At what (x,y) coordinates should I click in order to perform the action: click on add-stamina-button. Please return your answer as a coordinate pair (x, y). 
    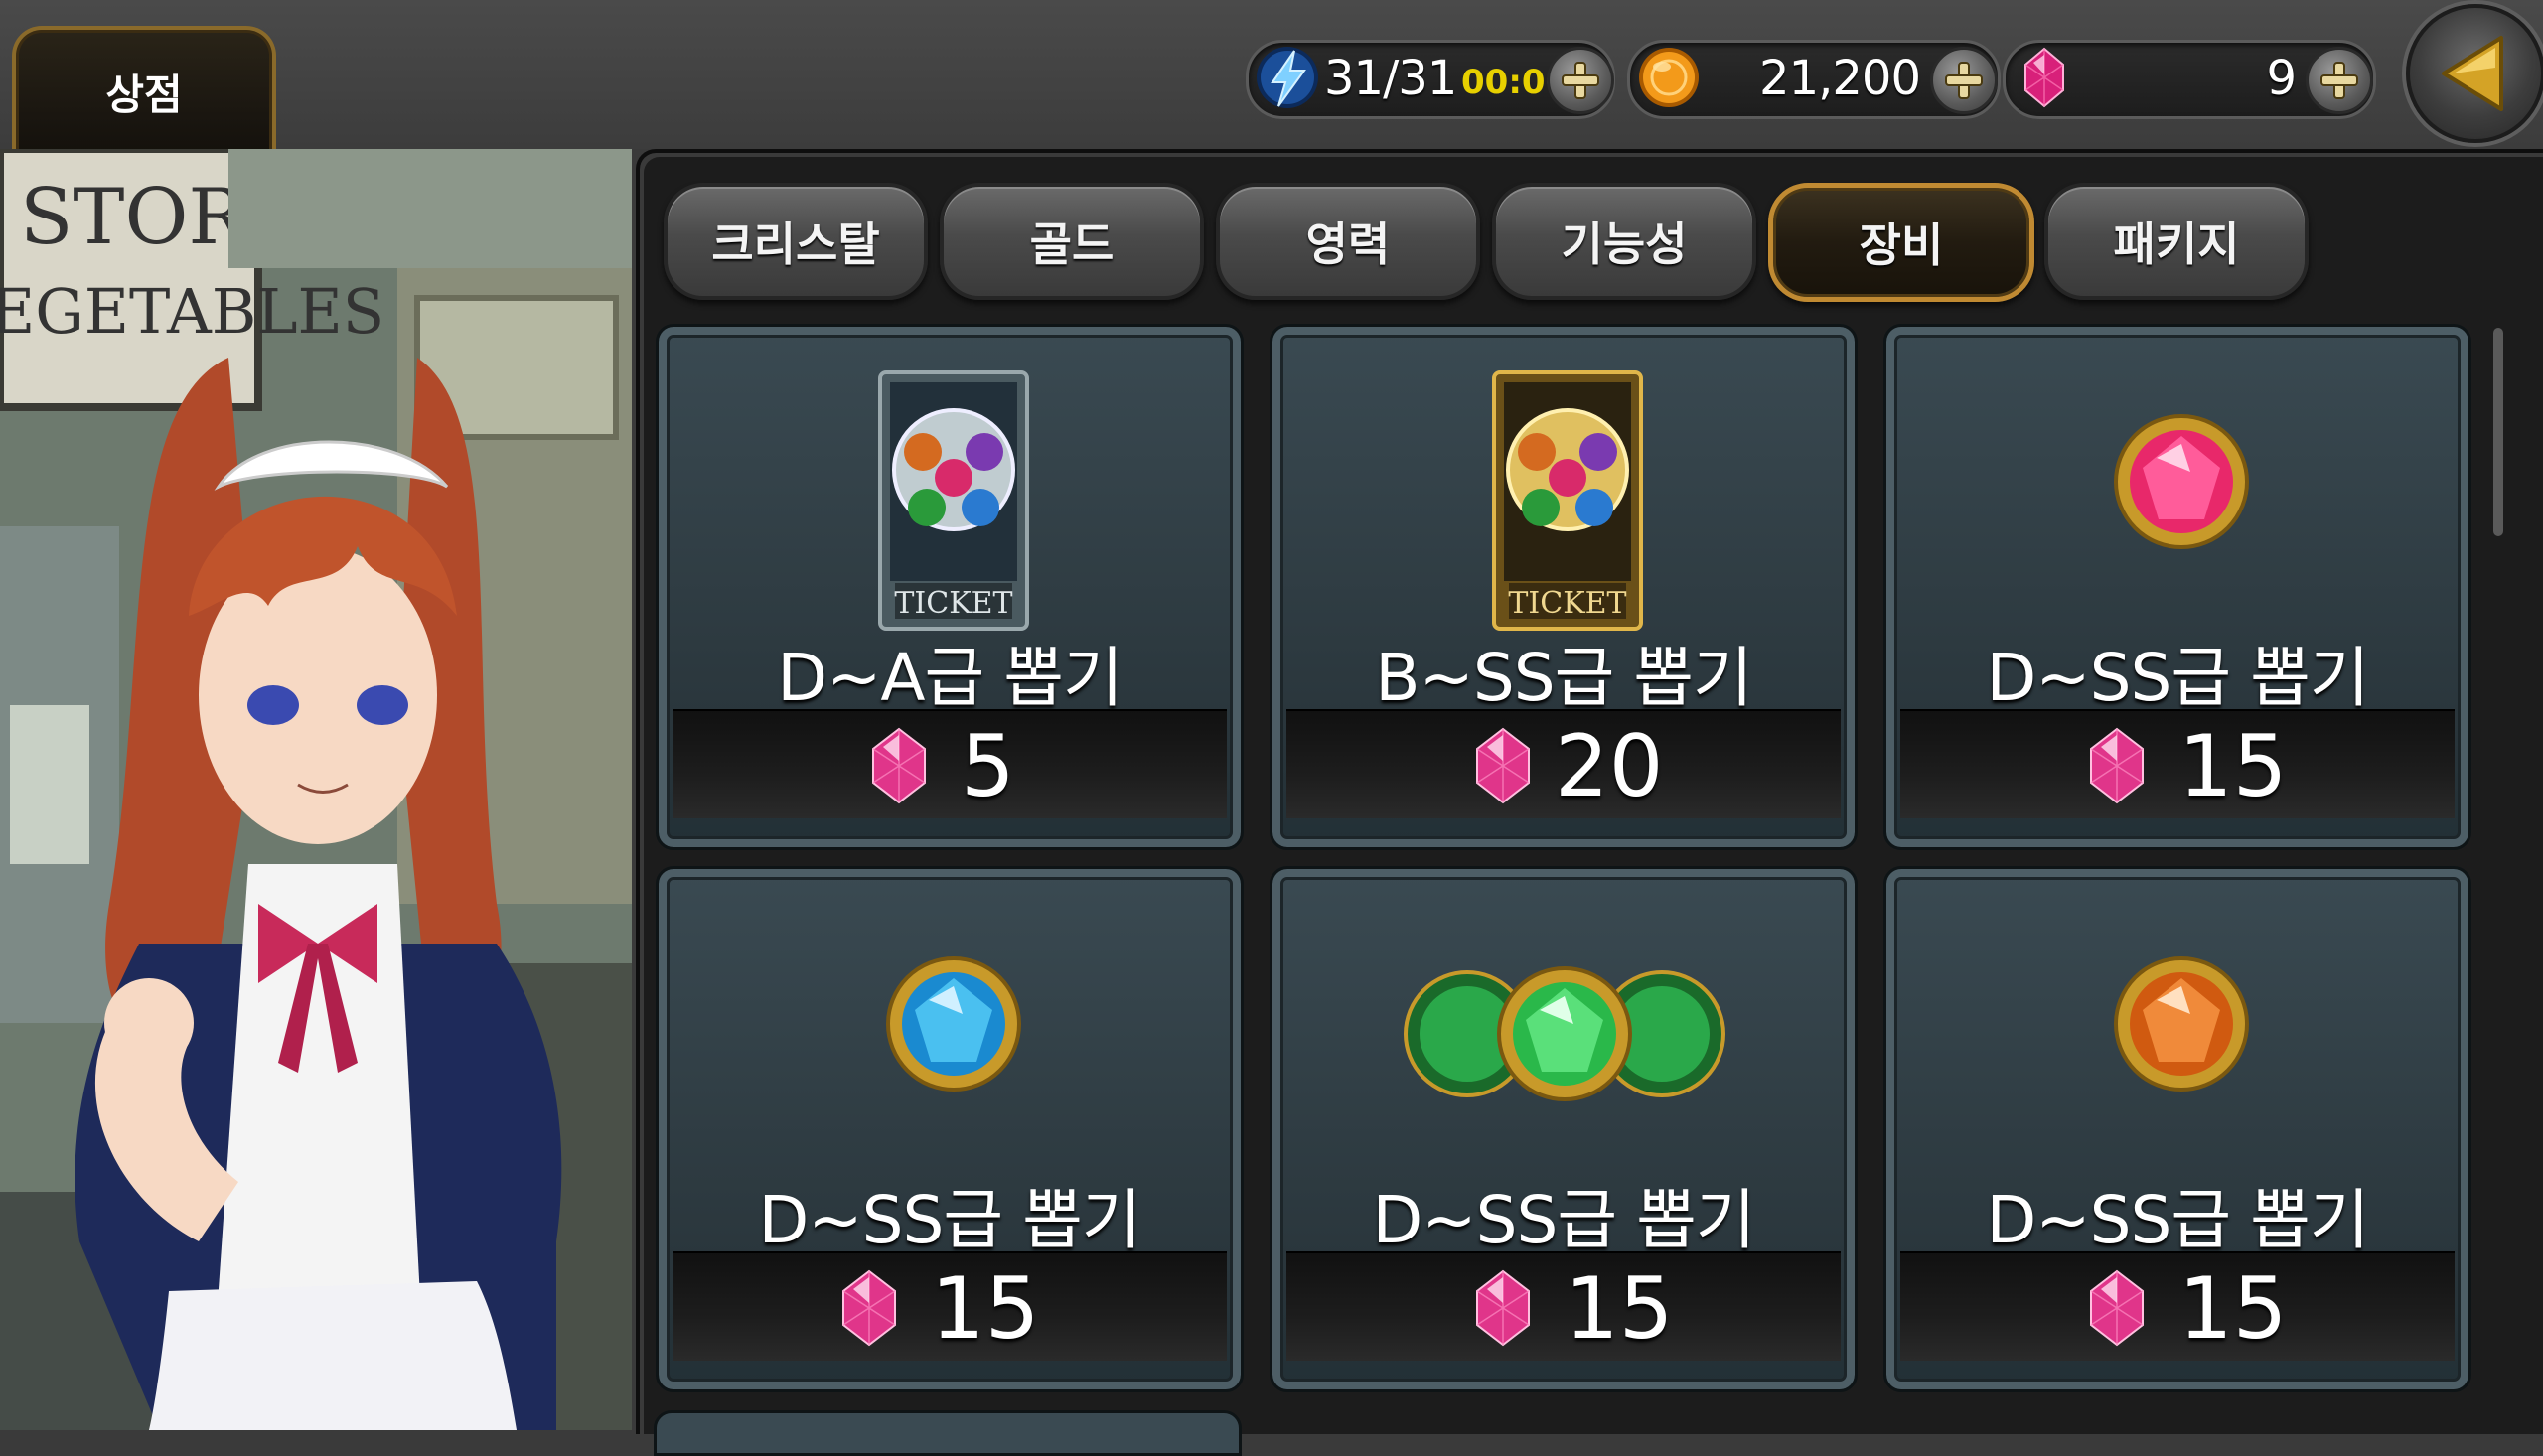
    Looking at the image, I should click on (1580, 80).